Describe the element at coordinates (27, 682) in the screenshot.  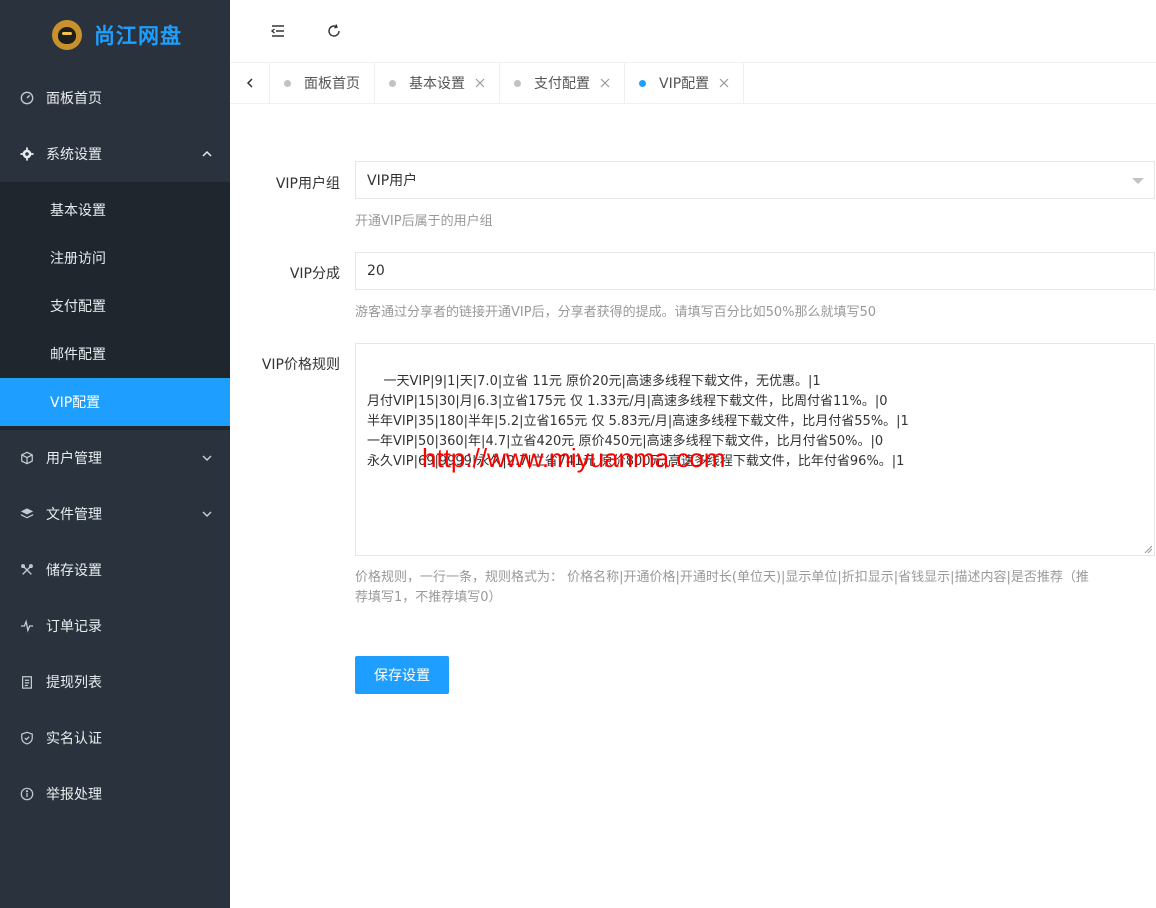
I see `clipboard-icon` at that location.